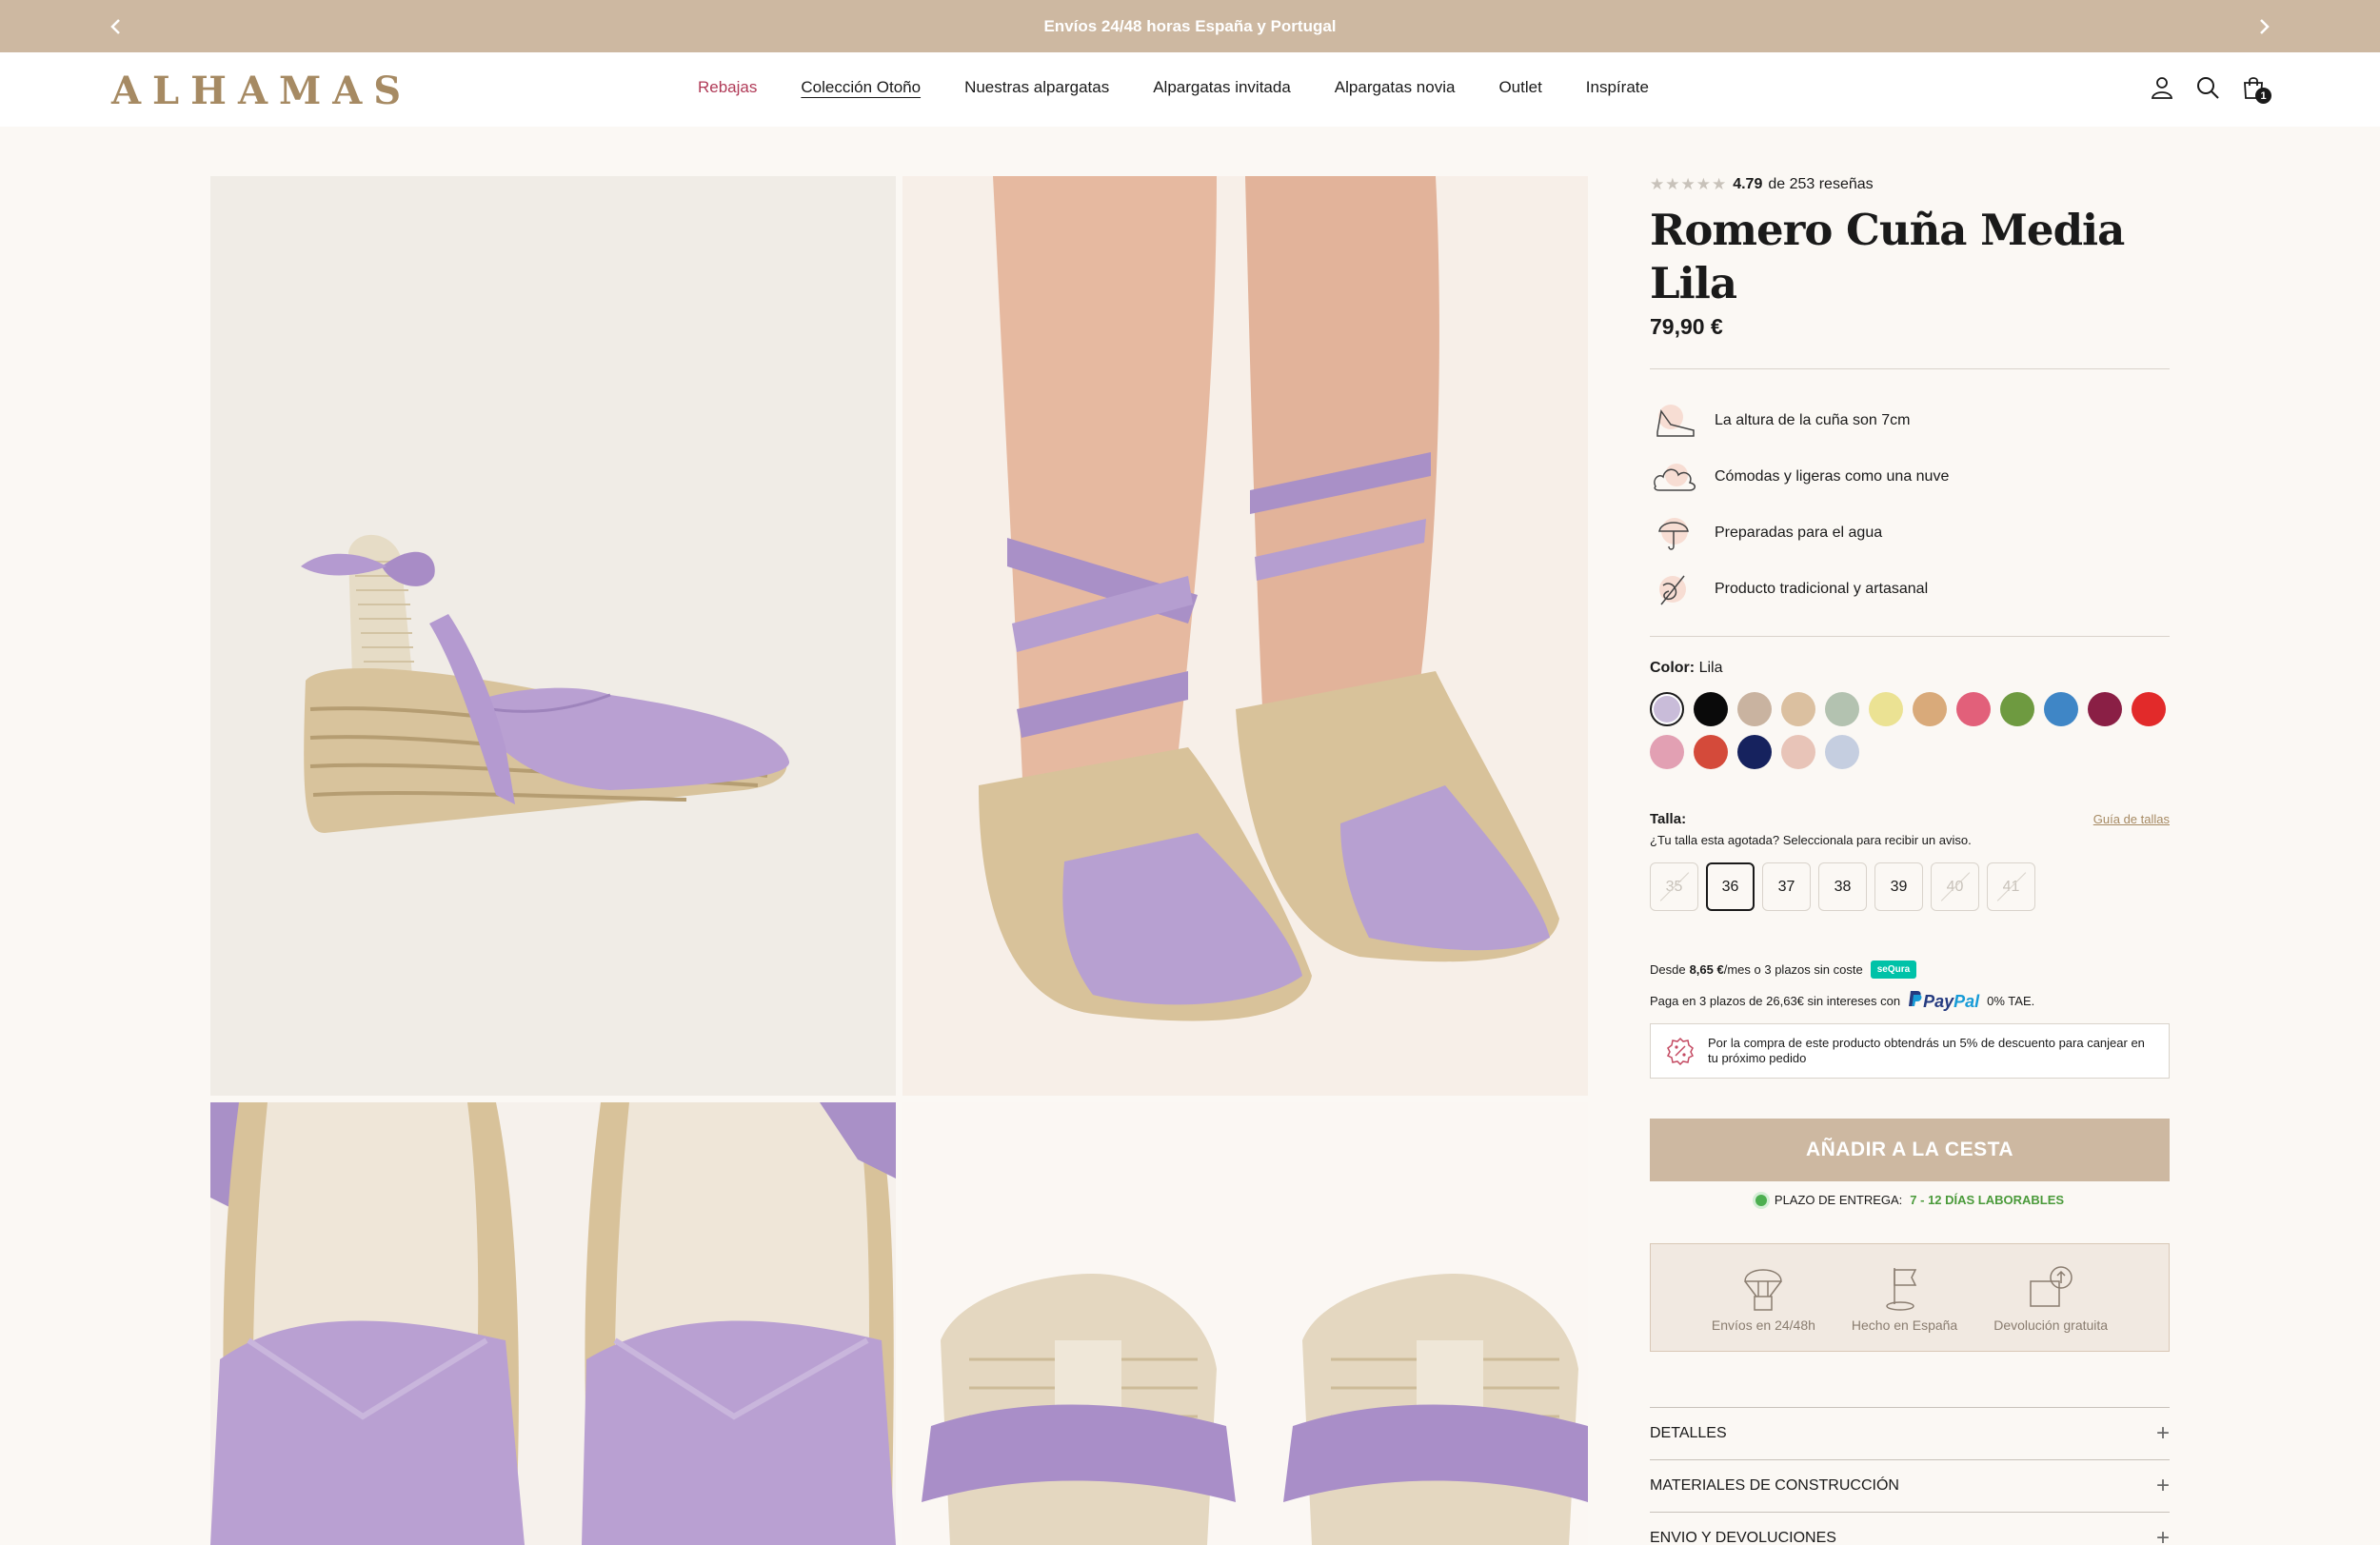  I want to click on announcement-text: Envíos 24/48 horas España y Portugal, so click(1190, 25).